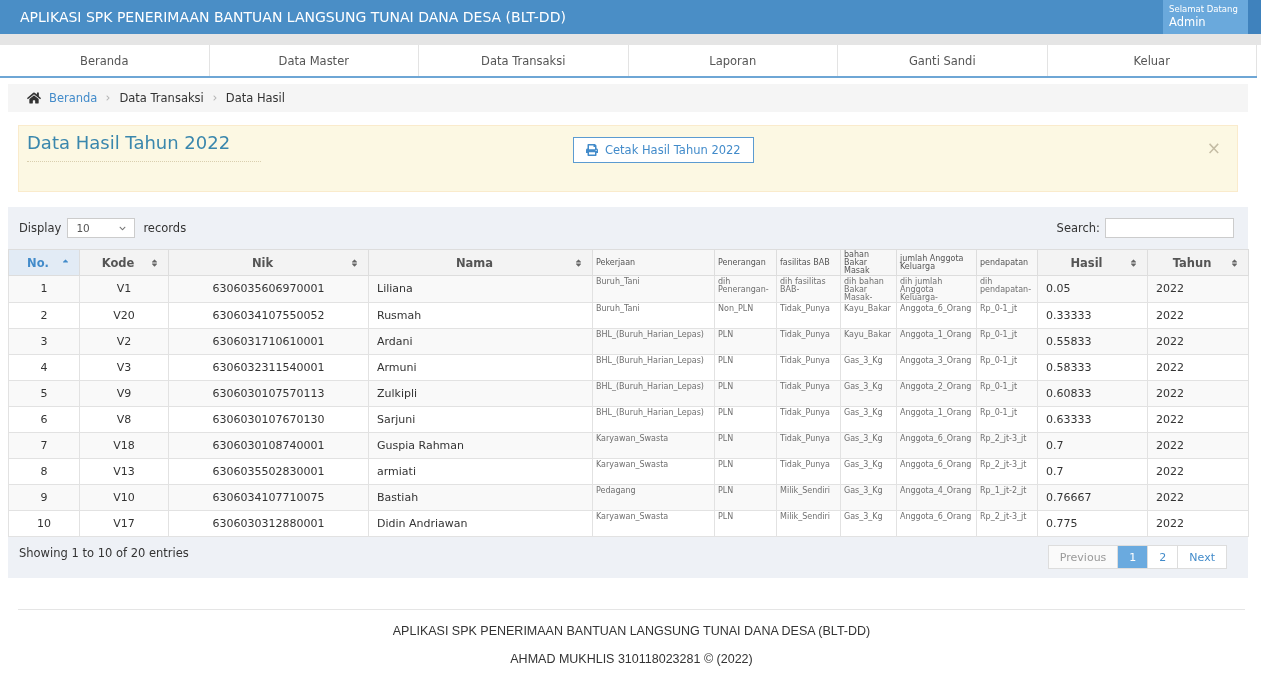  I want to click on nav-link: Laporan, so click(733, 60).